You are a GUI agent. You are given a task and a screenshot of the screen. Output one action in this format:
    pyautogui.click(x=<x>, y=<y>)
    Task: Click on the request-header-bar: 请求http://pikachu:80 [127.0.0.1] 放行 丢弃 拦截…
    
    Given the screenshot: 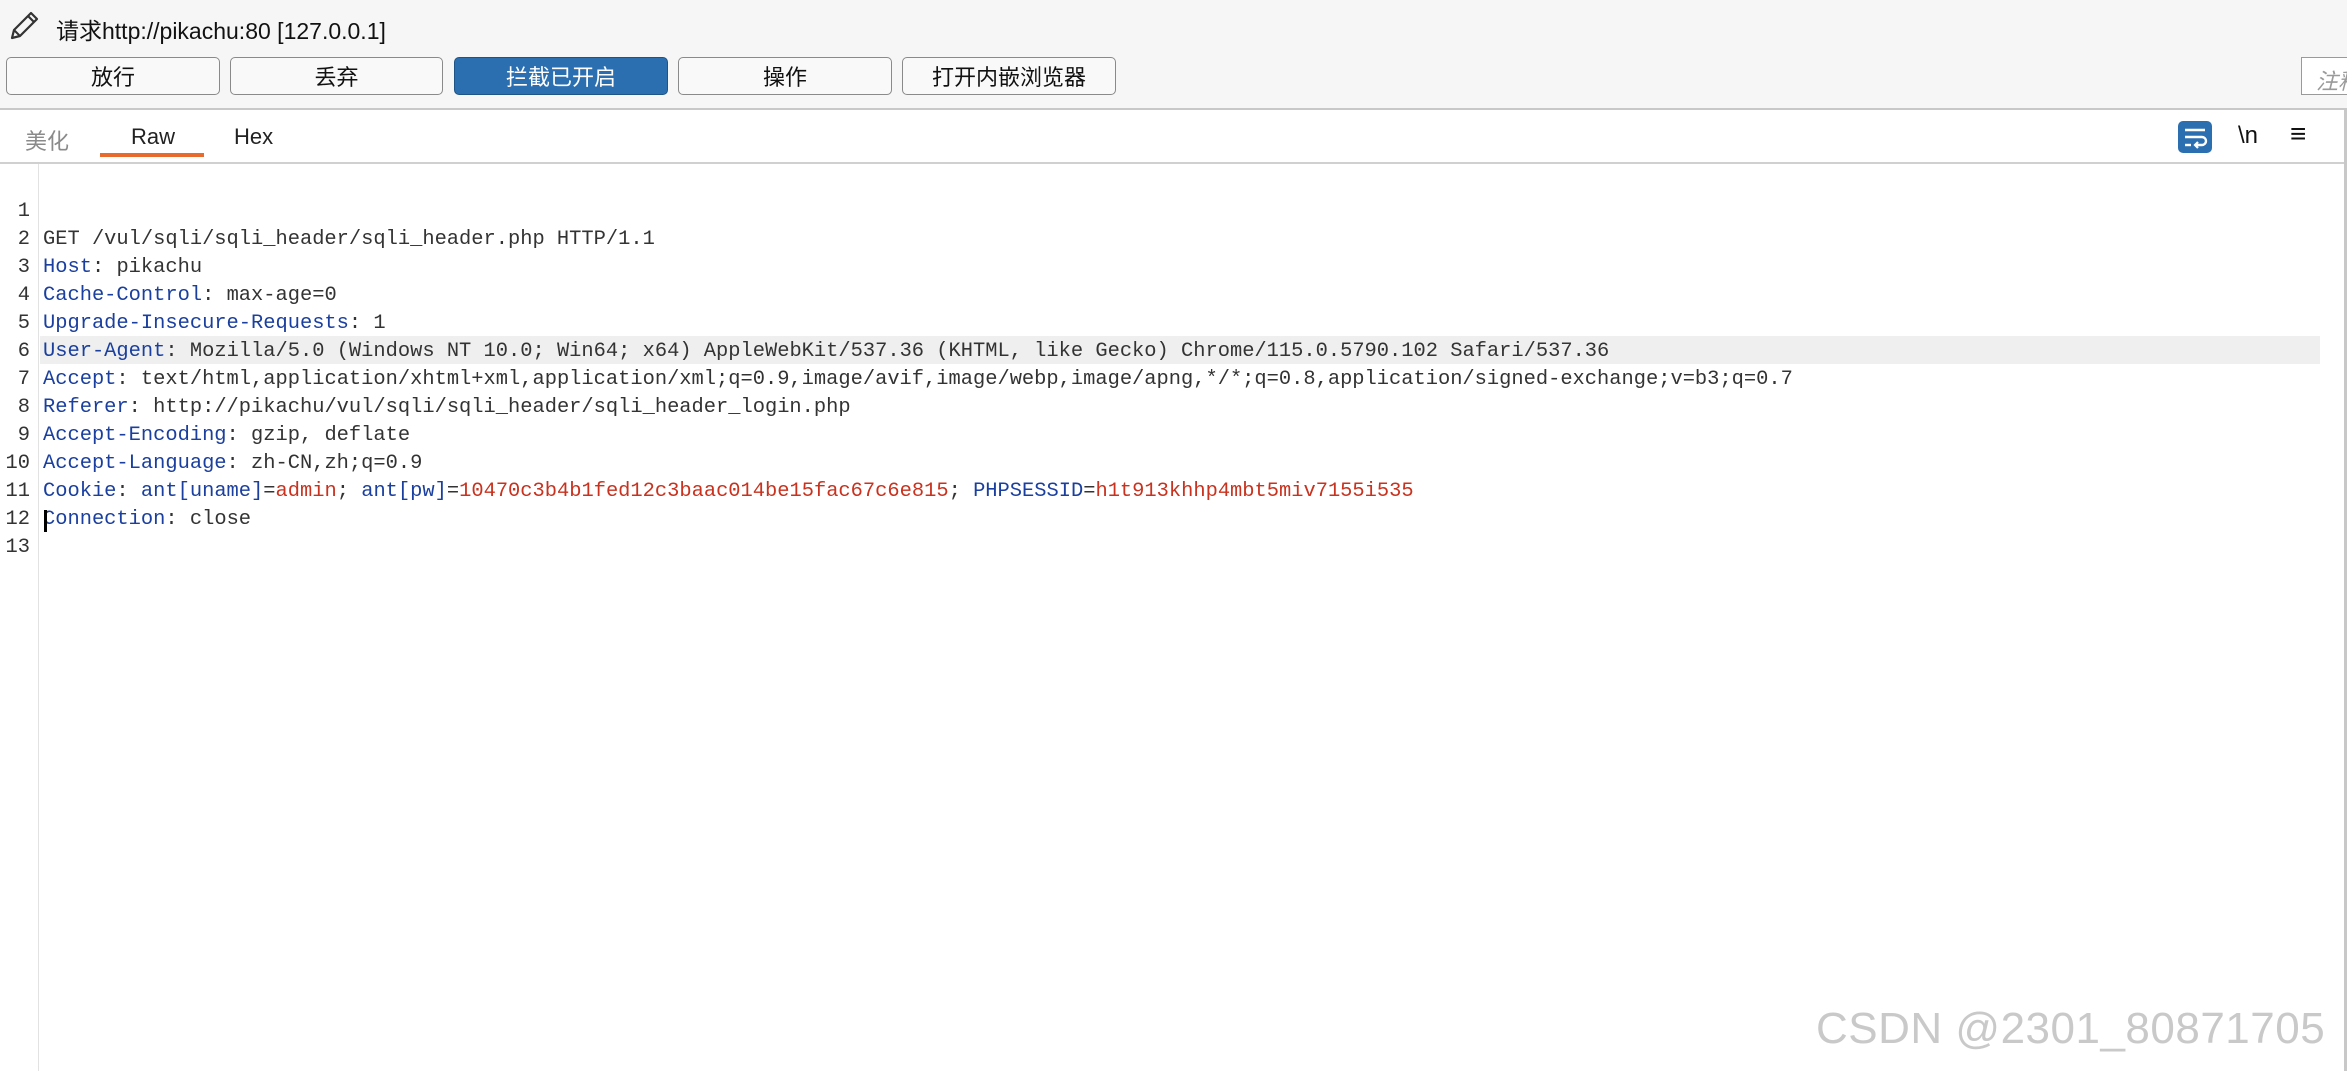 What is the action you would take?
    pyautogui.click(x=1173, y=54)
    